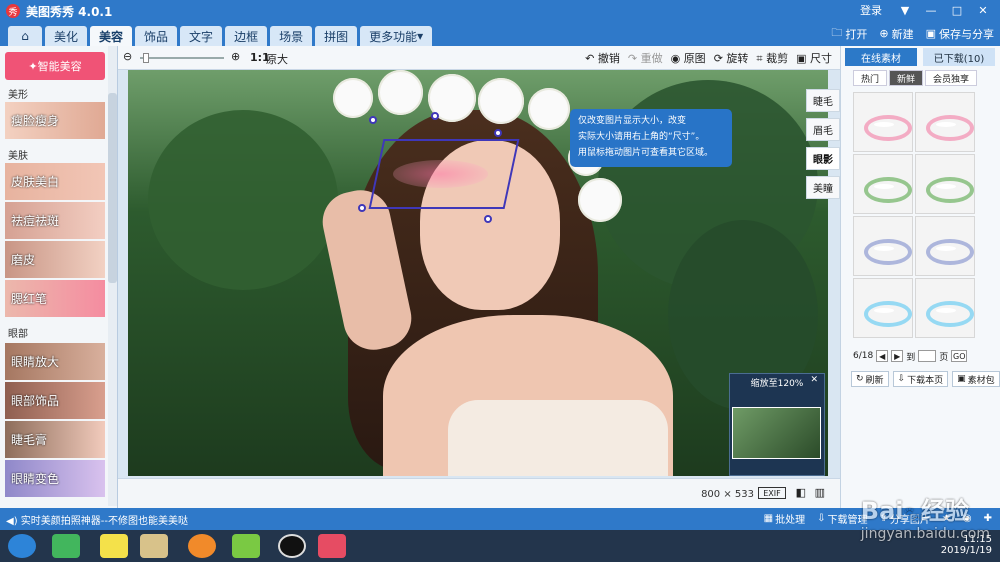  Describe the element at coordinates (801, 492) in the screenshot. I see `compare-icon: ◧` at that location.